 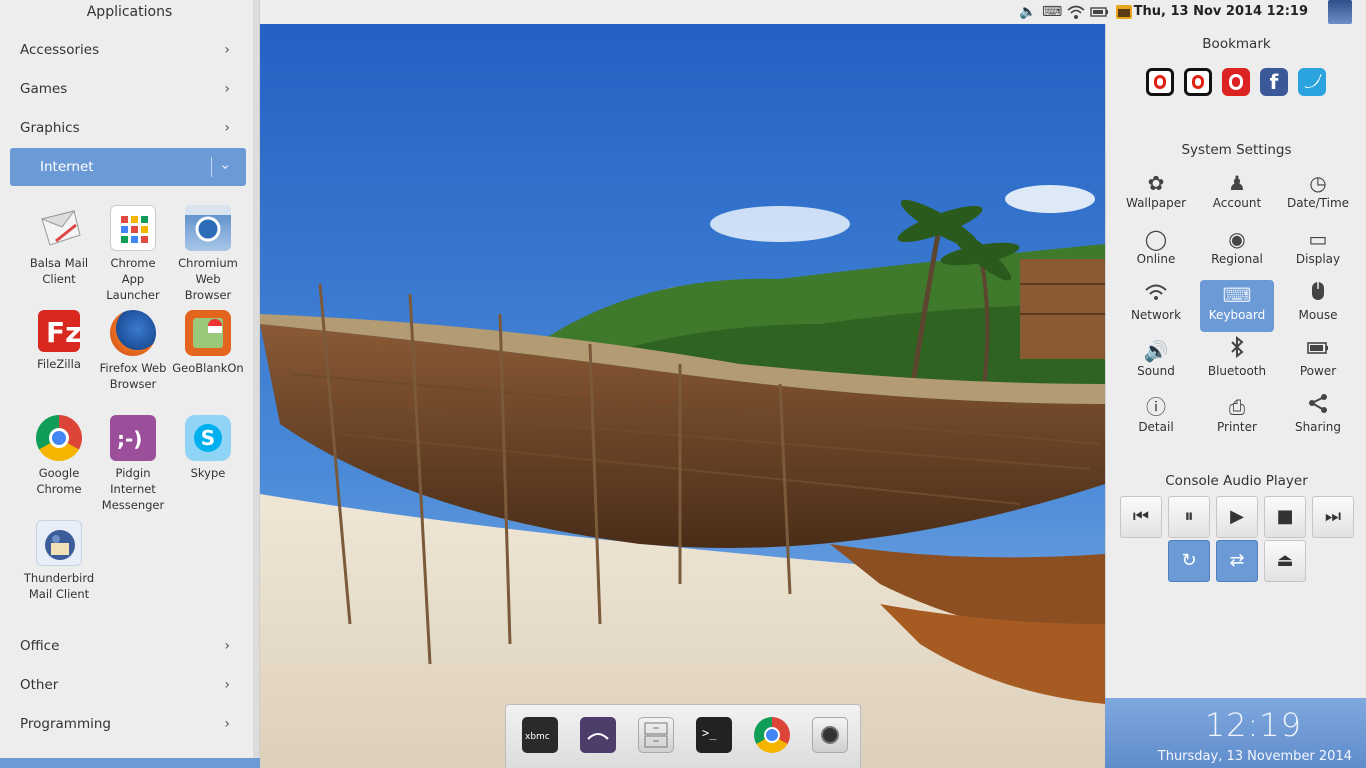 I want to click on pause-button: ⏸, so click(x=1189, y=517).